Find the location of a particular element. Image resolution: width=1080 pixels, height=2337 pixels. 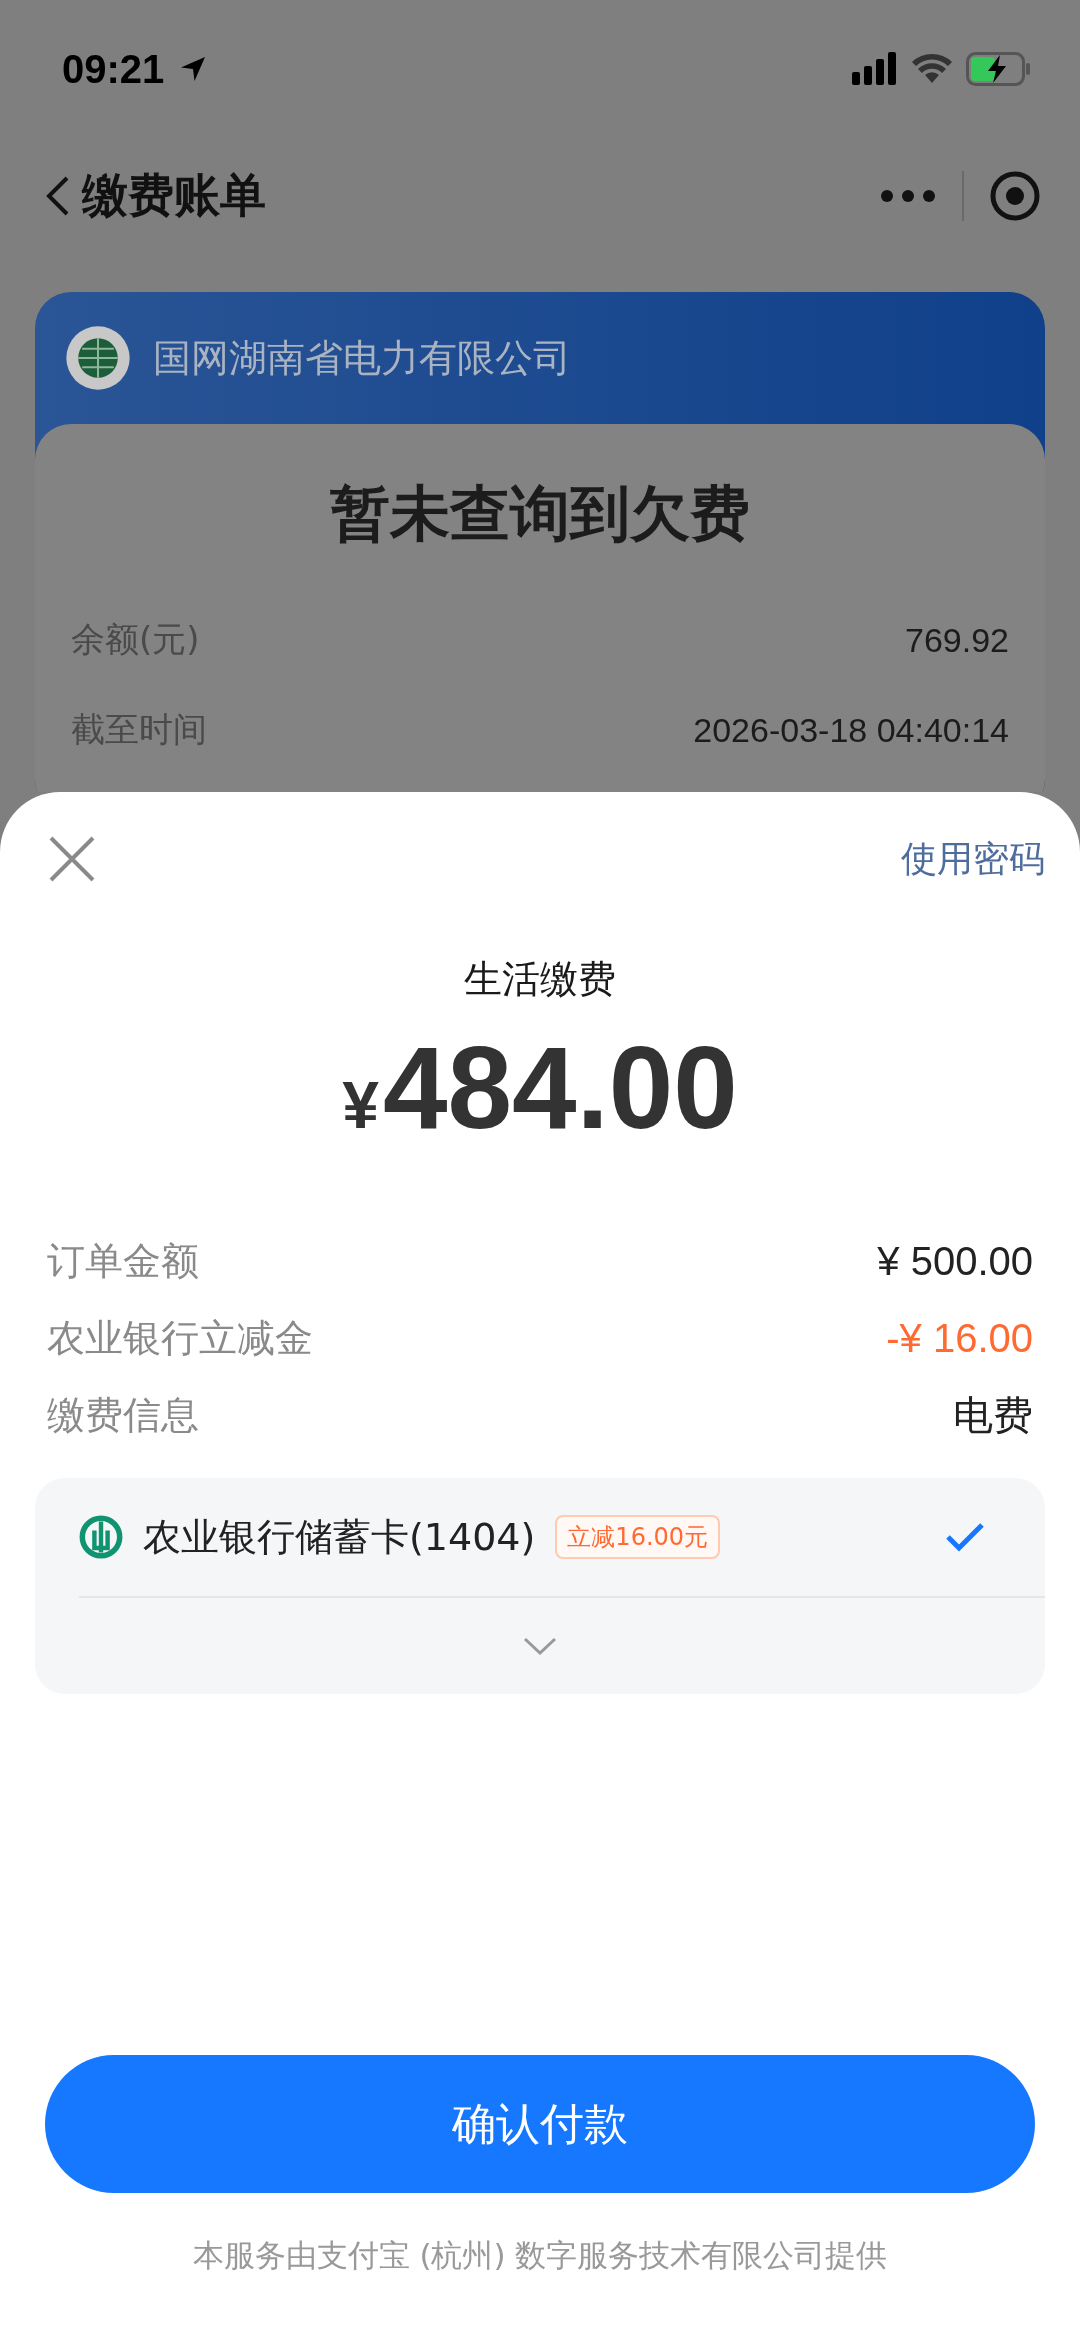

detail-value: 电费 is located at coordinates (993, 1415).